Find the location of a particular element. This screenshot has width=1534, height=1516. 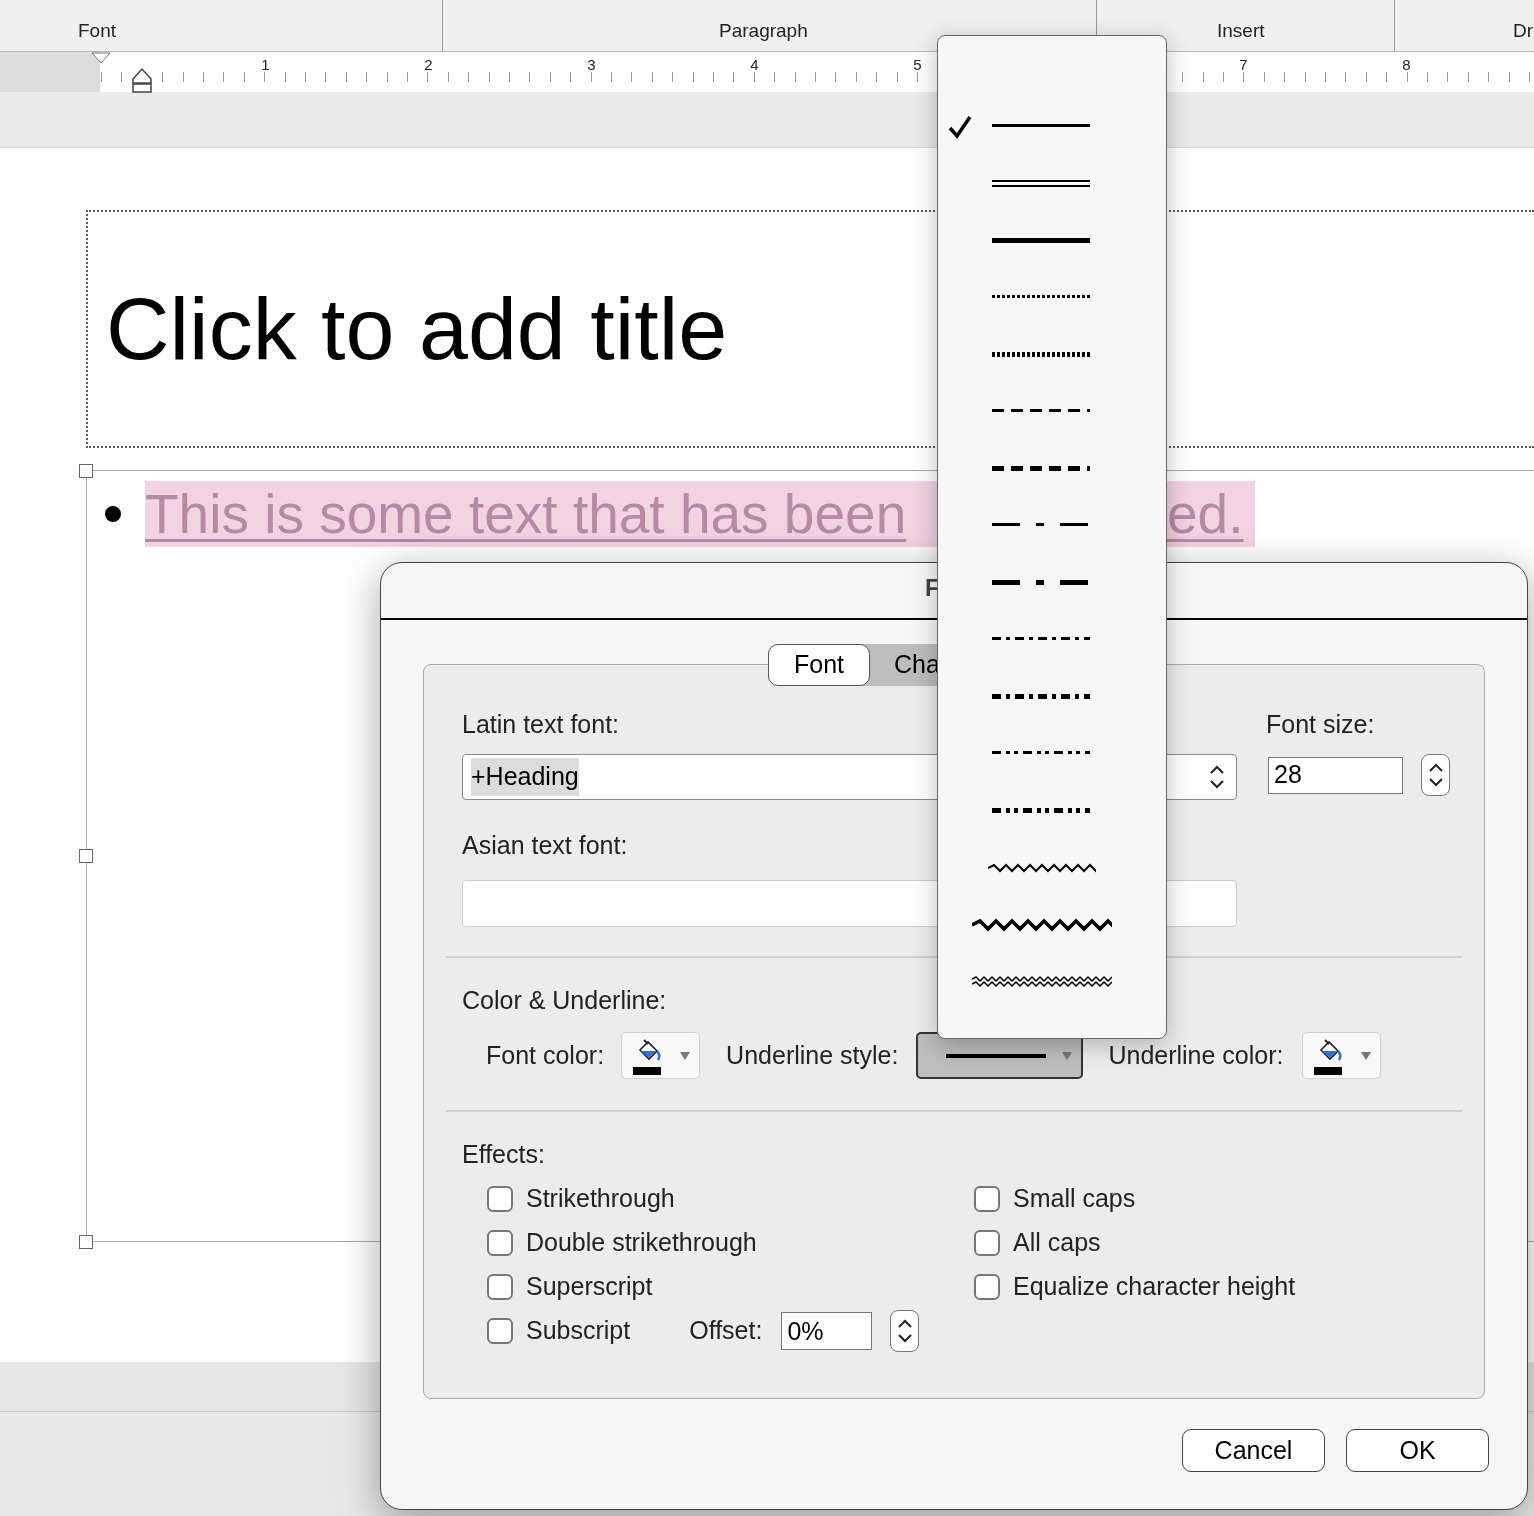

ruler-number: 2 is located at coordinates (428, 65).